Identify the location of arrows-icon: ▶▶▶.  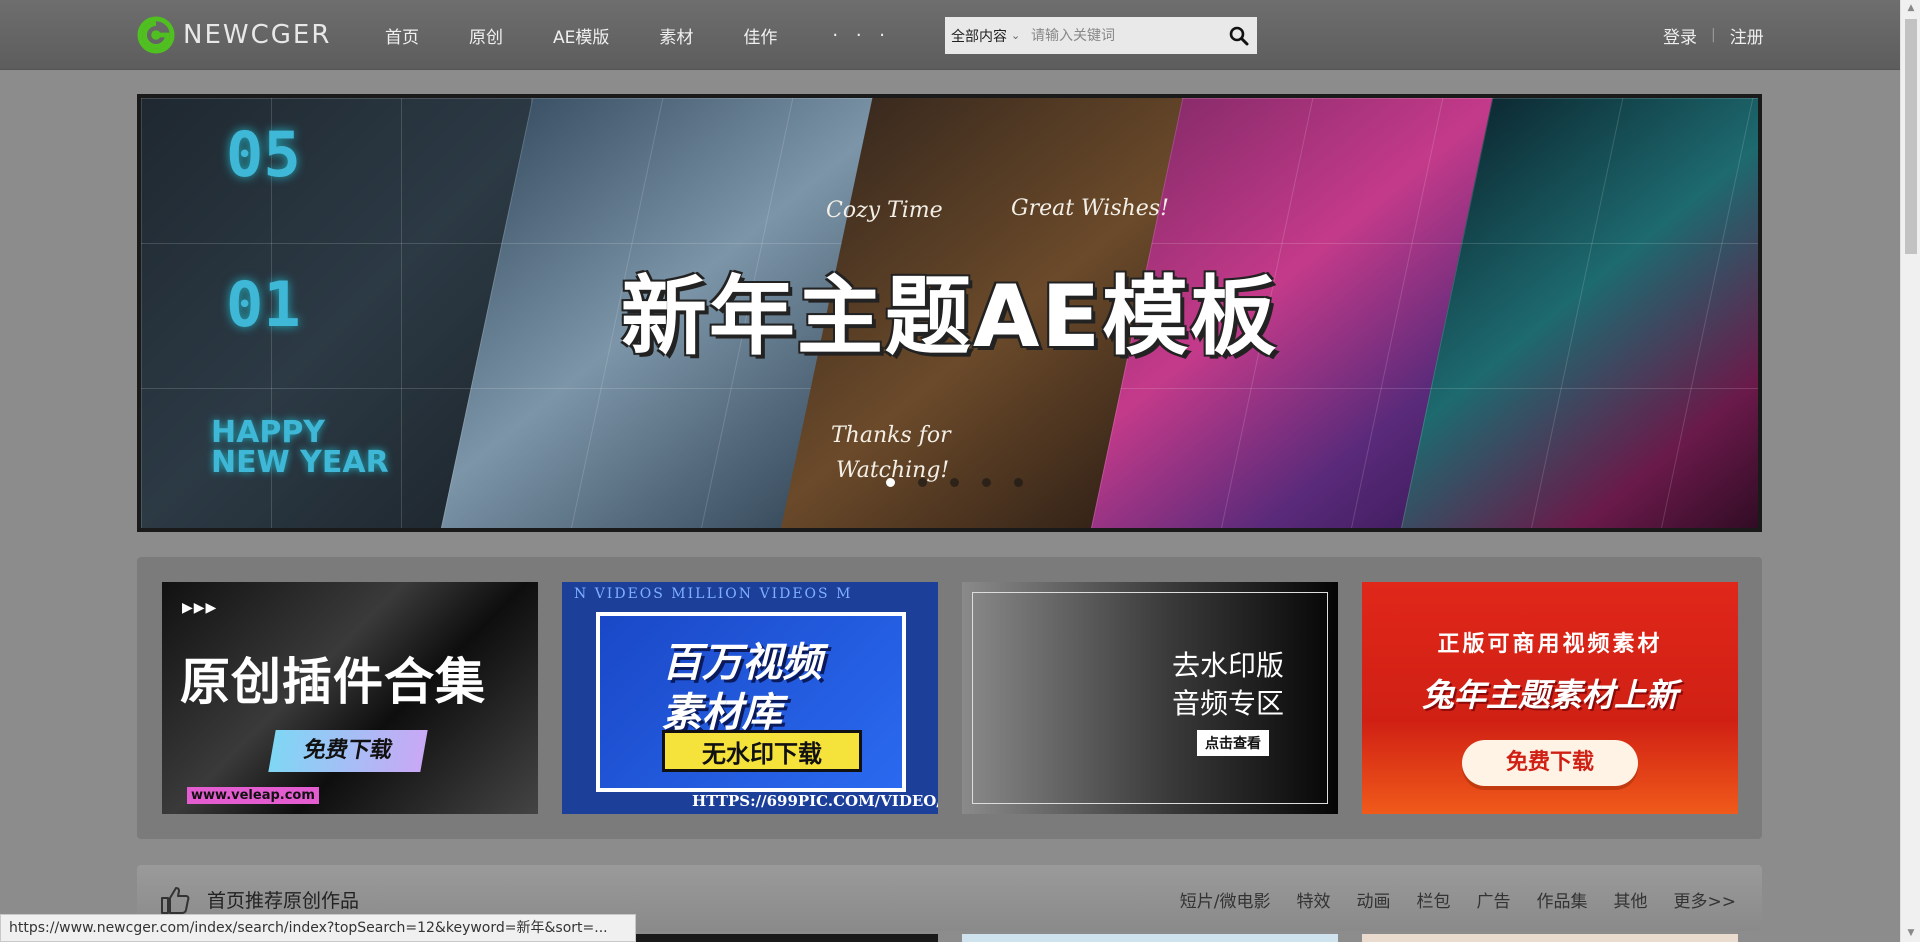
(200, 608).